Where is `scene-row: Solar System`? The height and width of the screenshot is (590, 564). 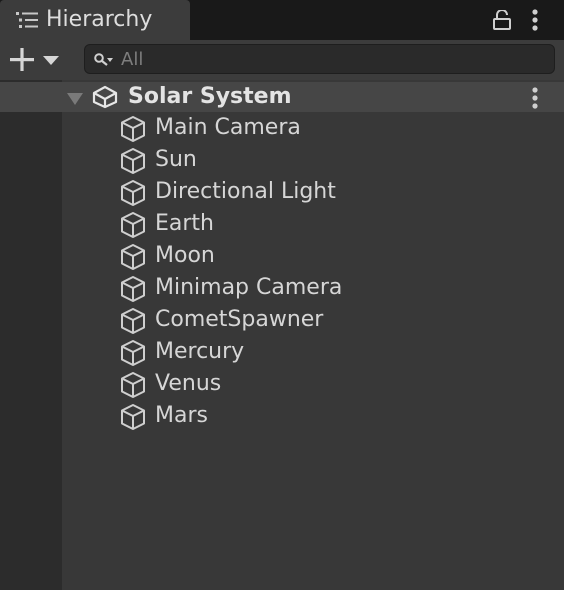 scene-row: Solar System is located at coordinates (282, 97).